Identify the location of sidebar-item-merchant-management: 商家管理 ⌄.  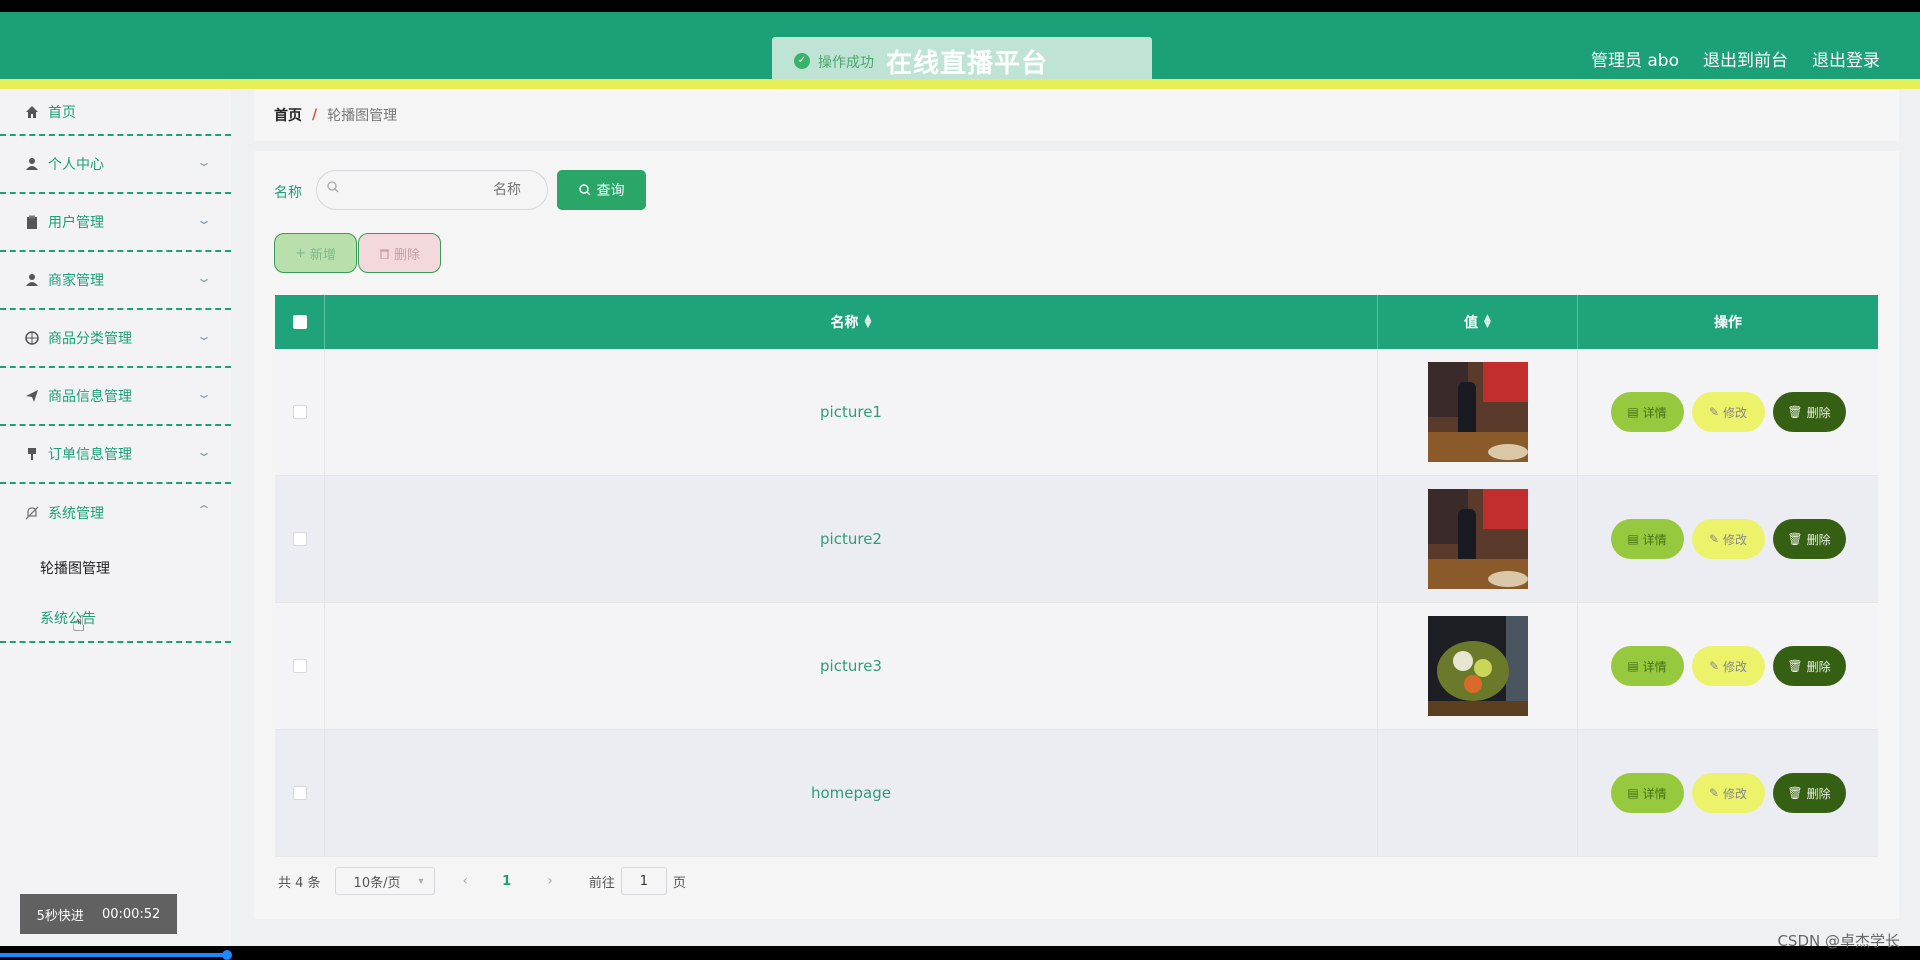
(115, 281).